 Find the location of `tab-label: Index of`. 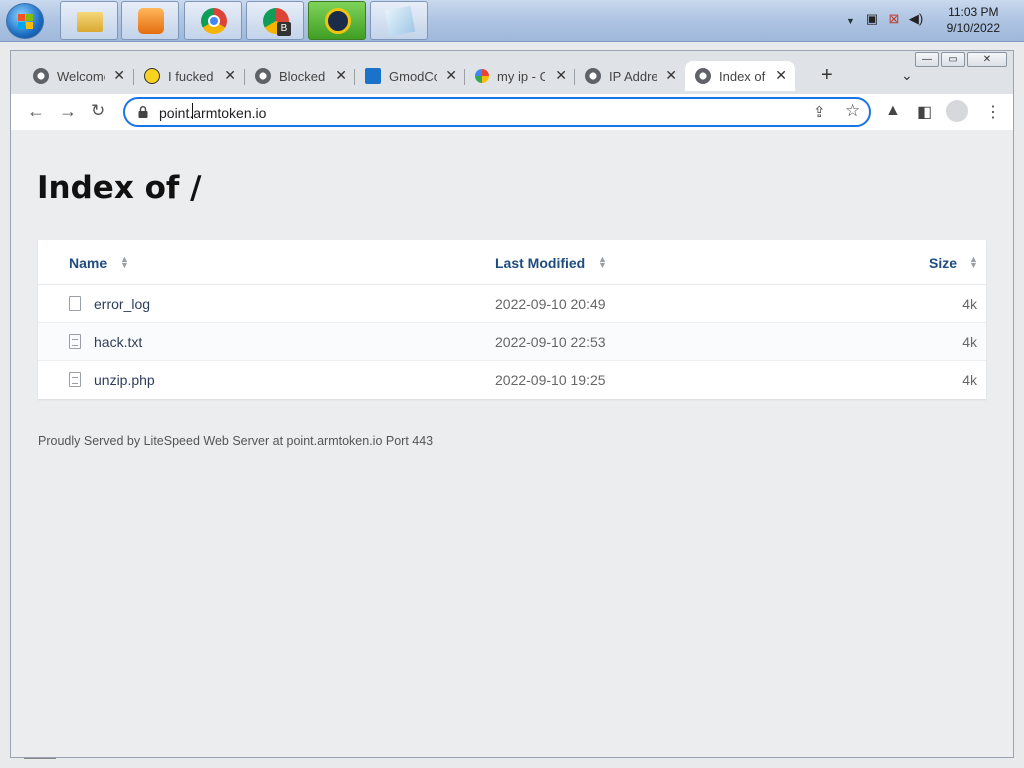

tab-label: Index of is located at coordinates (742, 76).